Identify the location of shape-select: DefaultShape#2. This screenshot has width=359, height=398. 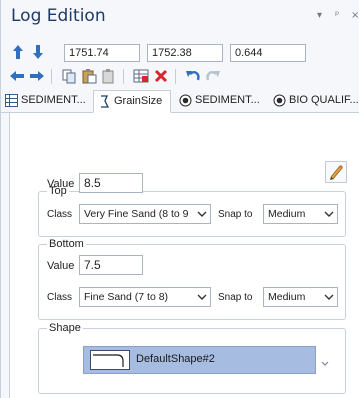
(199, 360).